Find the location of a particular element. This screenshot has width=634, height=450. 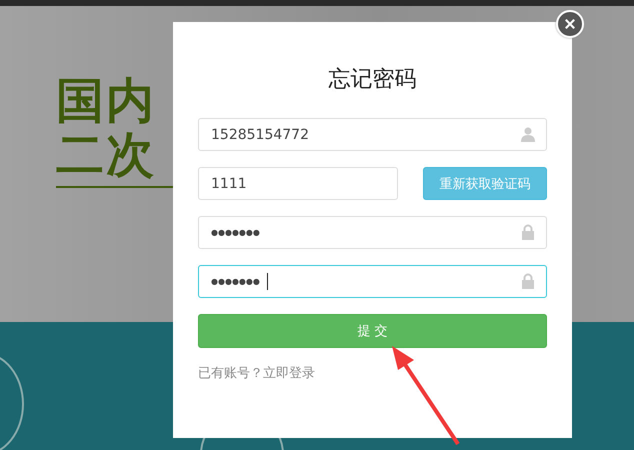

login-link: 已有账号？立即登录 is located at coordinates (256, 373).